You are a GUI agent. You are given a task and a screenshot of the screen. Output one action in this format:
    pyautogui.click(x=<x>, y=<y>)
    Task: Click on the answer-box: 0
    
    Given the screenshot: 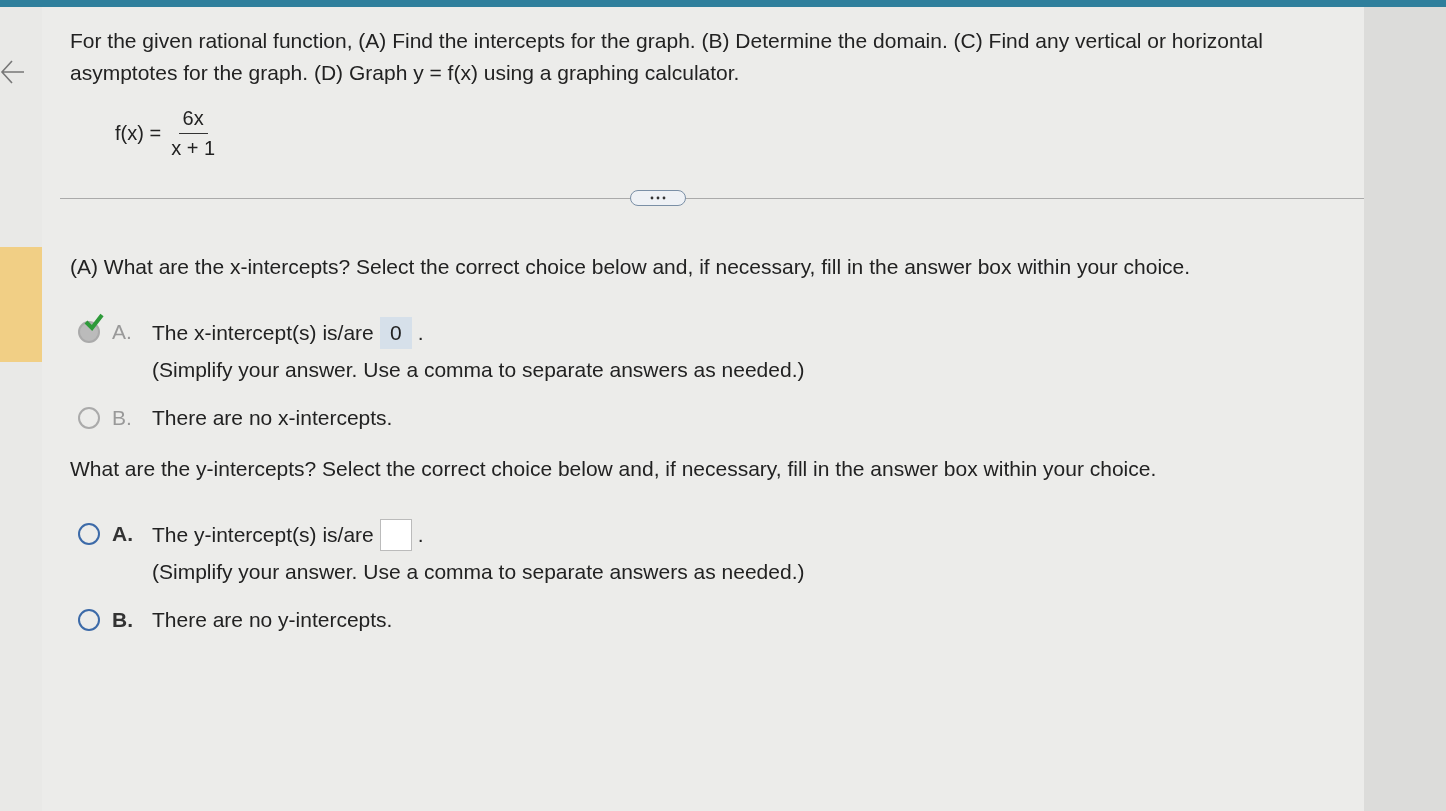 What is the action you would take?
    pyautogui.click(x=395, y=333)
    